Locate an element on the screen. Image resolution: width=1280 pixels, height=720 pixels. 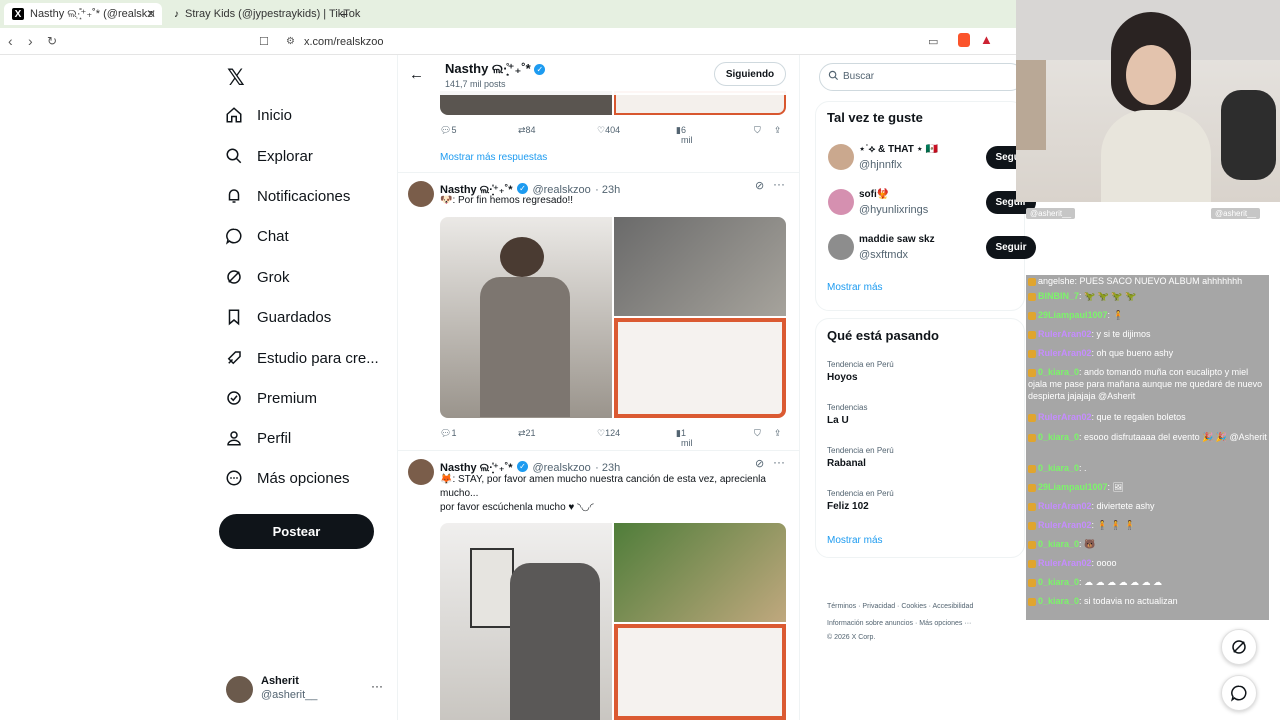
trend-item: Tendencia en Perú Hoyos is located at coordinates (860, 371).